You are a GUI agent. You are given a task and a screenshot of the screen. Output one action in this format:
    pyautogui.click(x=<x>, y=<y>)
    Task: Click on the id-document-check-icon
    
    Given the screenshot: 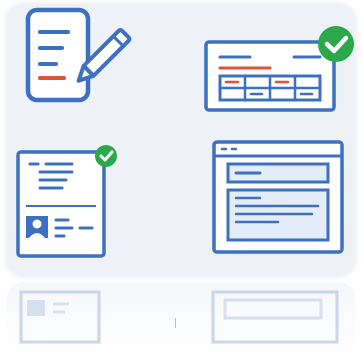 What is the action you would take?
    pyautogui.click(x=66, y=201)
    